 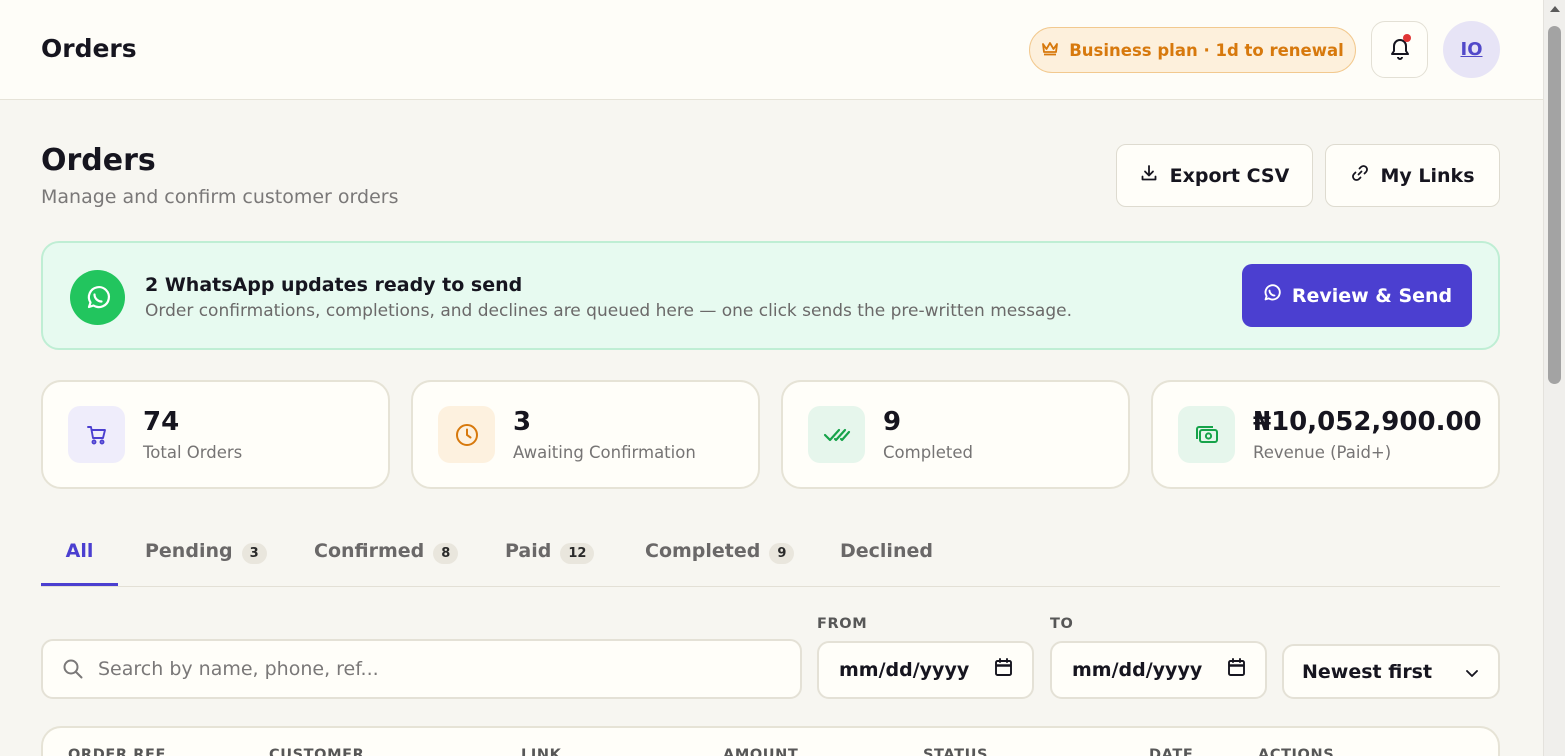 I want to click on stat-value: 9, so click(x=892, y=422).